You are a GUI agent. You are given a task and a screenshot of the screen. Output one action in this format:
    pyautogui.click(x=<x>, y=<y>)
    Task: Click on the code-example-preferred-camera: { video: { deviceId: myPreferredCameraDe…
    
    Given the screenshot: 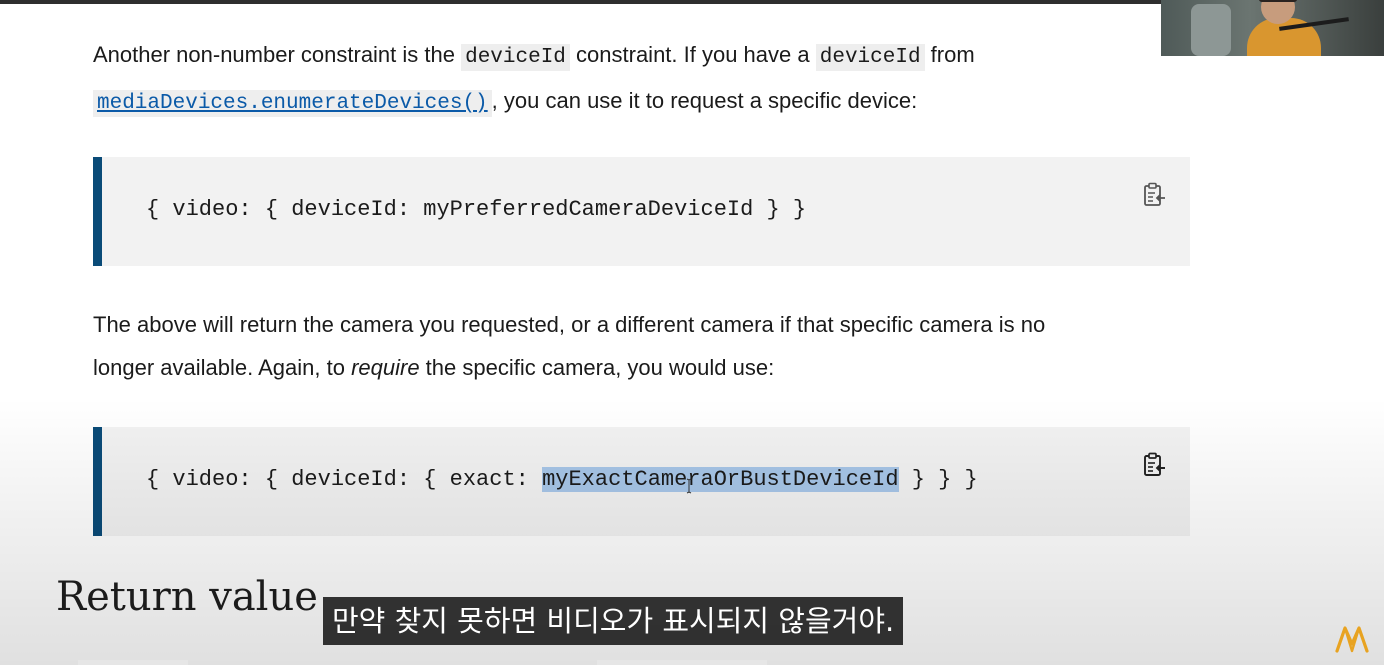 What is the action you would take?
    pyautogui.click(x=641, y=211)
    